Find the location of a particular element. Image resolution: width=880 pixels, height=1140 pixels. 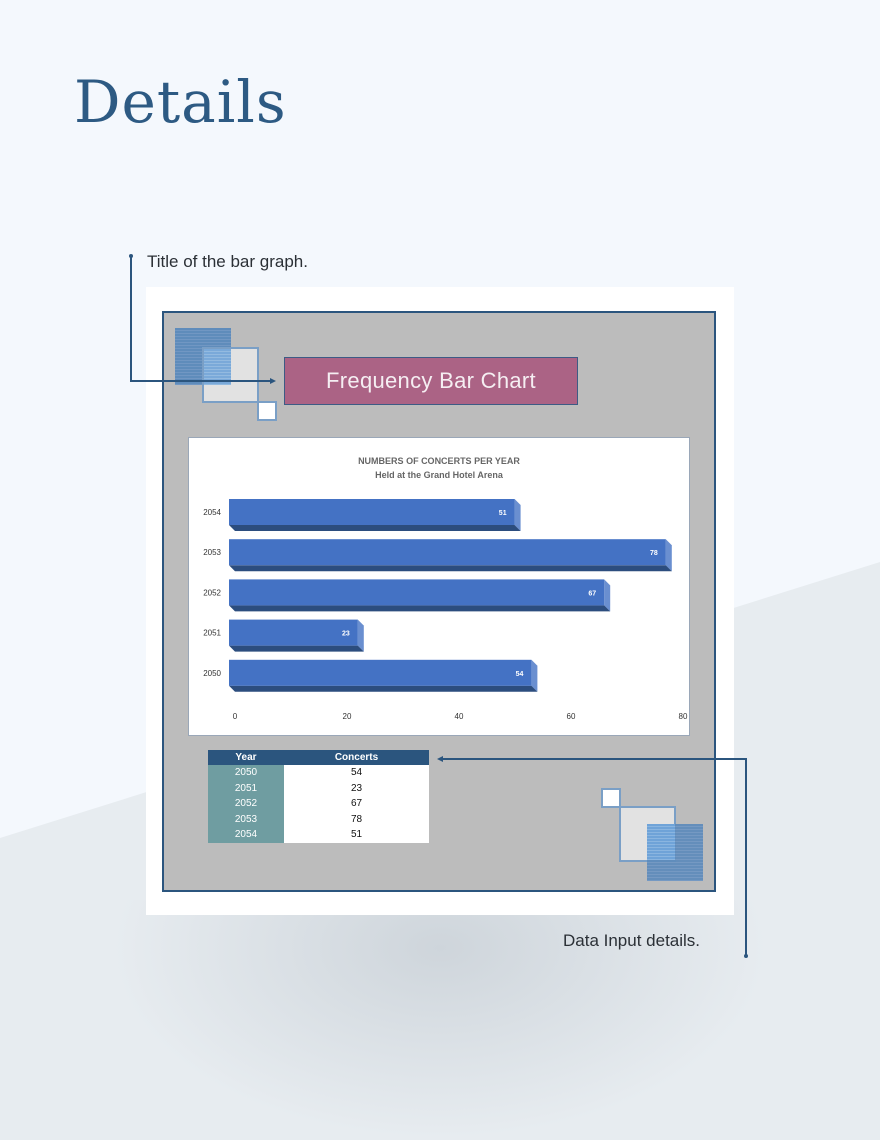

header-concerts: Concerts is located at coordinates (356, 757).